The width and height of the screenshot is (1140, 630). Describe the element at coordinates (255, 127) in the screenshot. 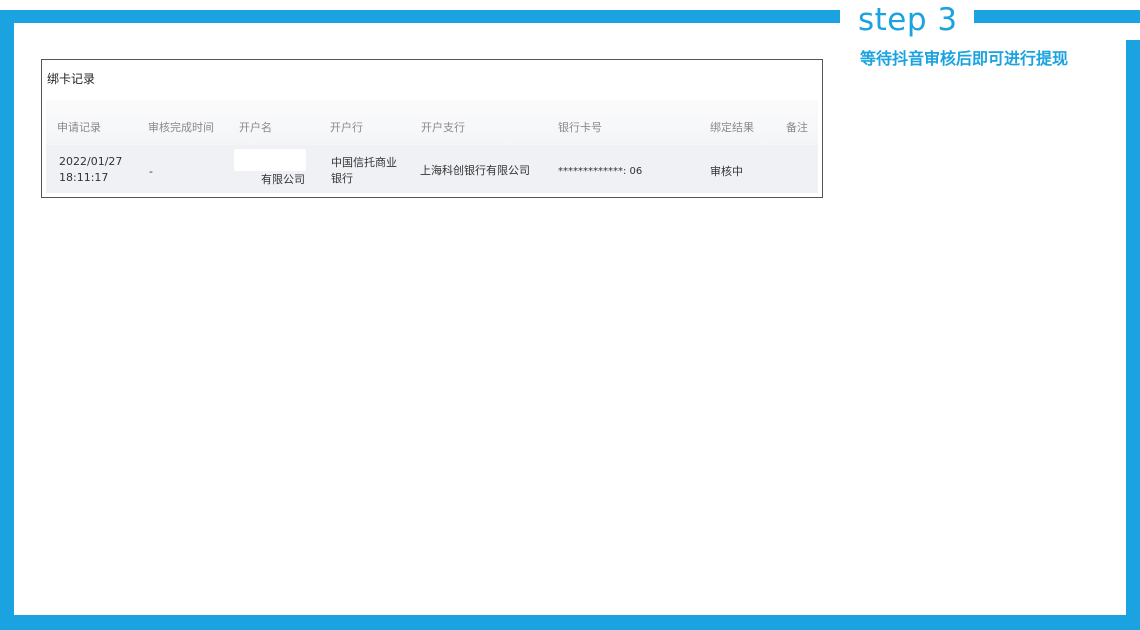

I see `col-account-name: 开户名` at that location.